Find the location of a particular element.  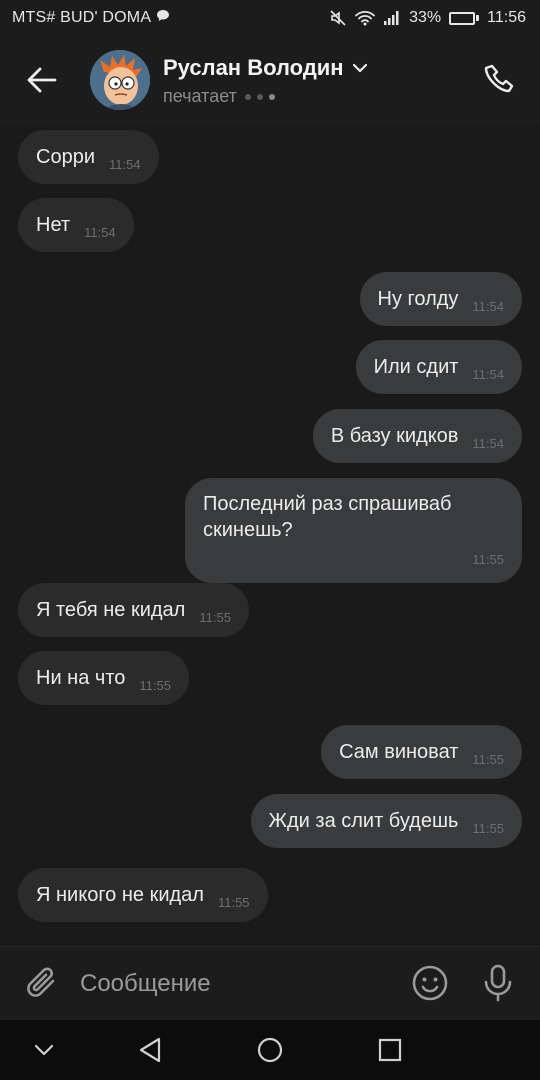

avatar is located at coordinates (120, 80).